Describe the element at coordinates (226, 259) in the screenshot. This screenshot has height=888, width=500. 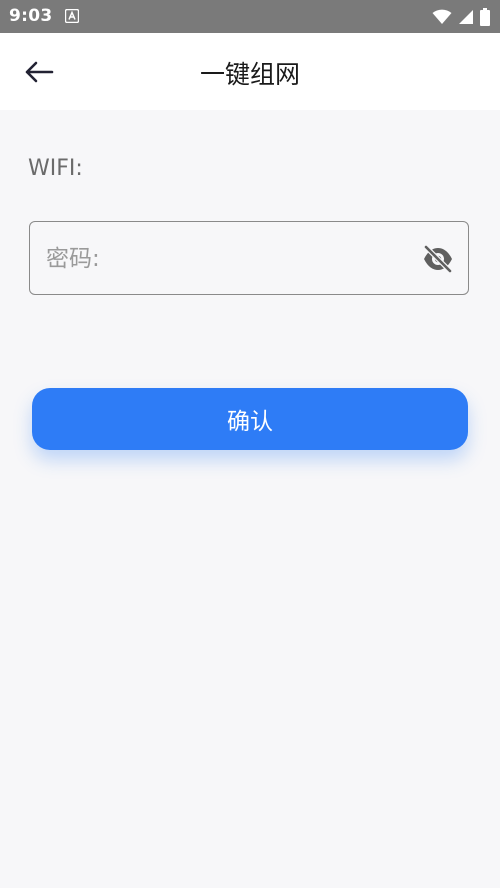
I see `password-input` at that location.